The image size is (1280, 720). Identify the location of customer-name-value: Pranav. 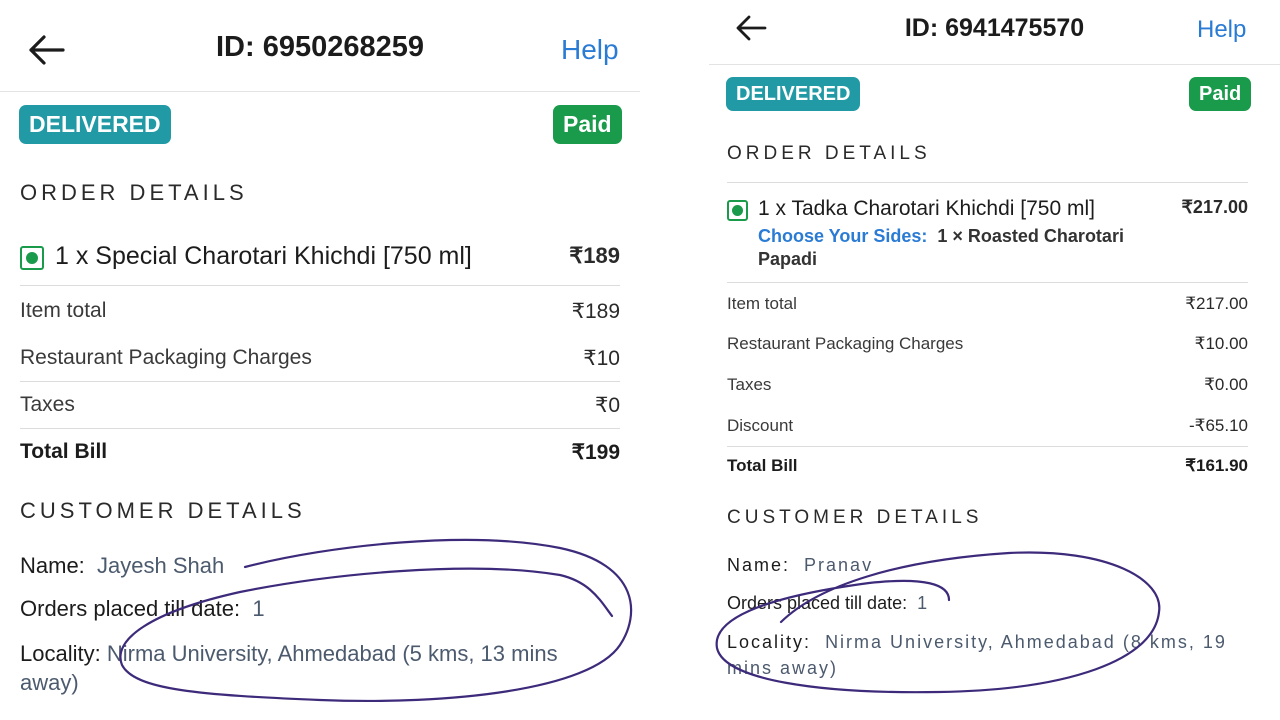
(839, 565).